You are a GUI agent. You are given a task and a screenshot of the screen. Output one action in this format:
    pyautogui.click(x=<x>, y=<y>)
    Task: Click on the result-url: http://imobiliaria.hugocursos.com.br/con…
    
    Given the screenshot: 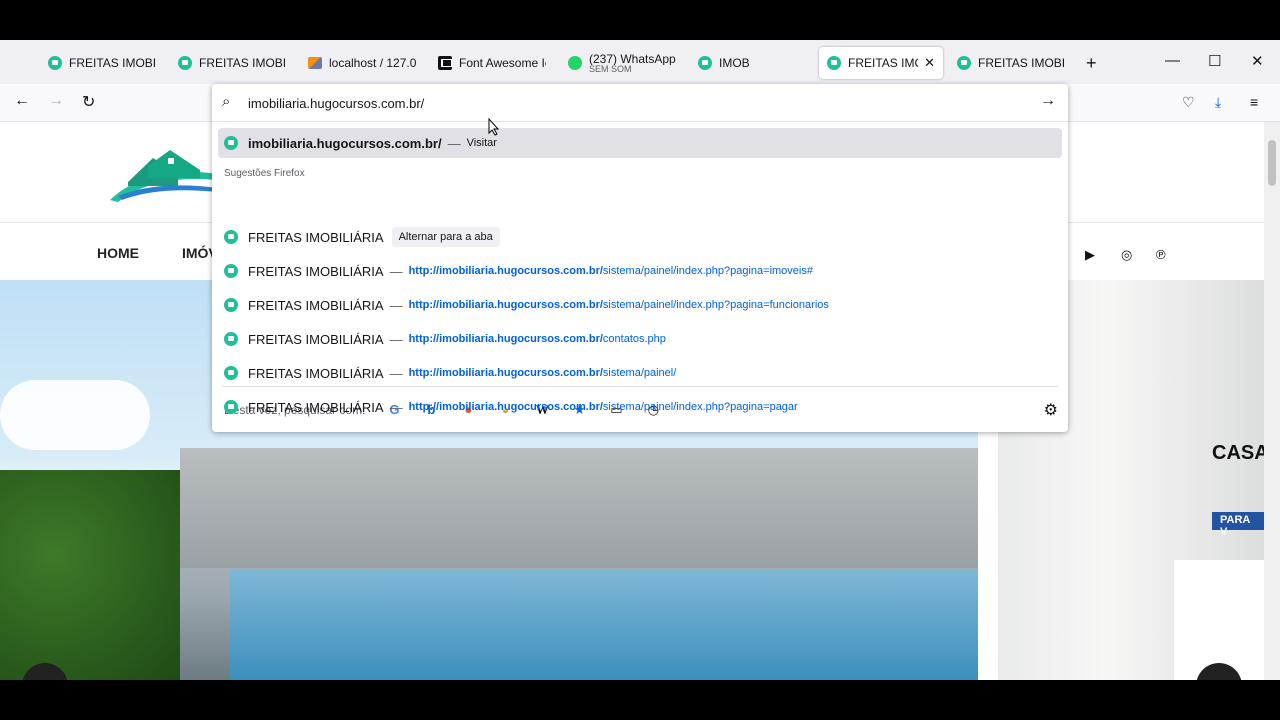 What is the action you would take?
    pyautogui.click(x=537, y=339)
    